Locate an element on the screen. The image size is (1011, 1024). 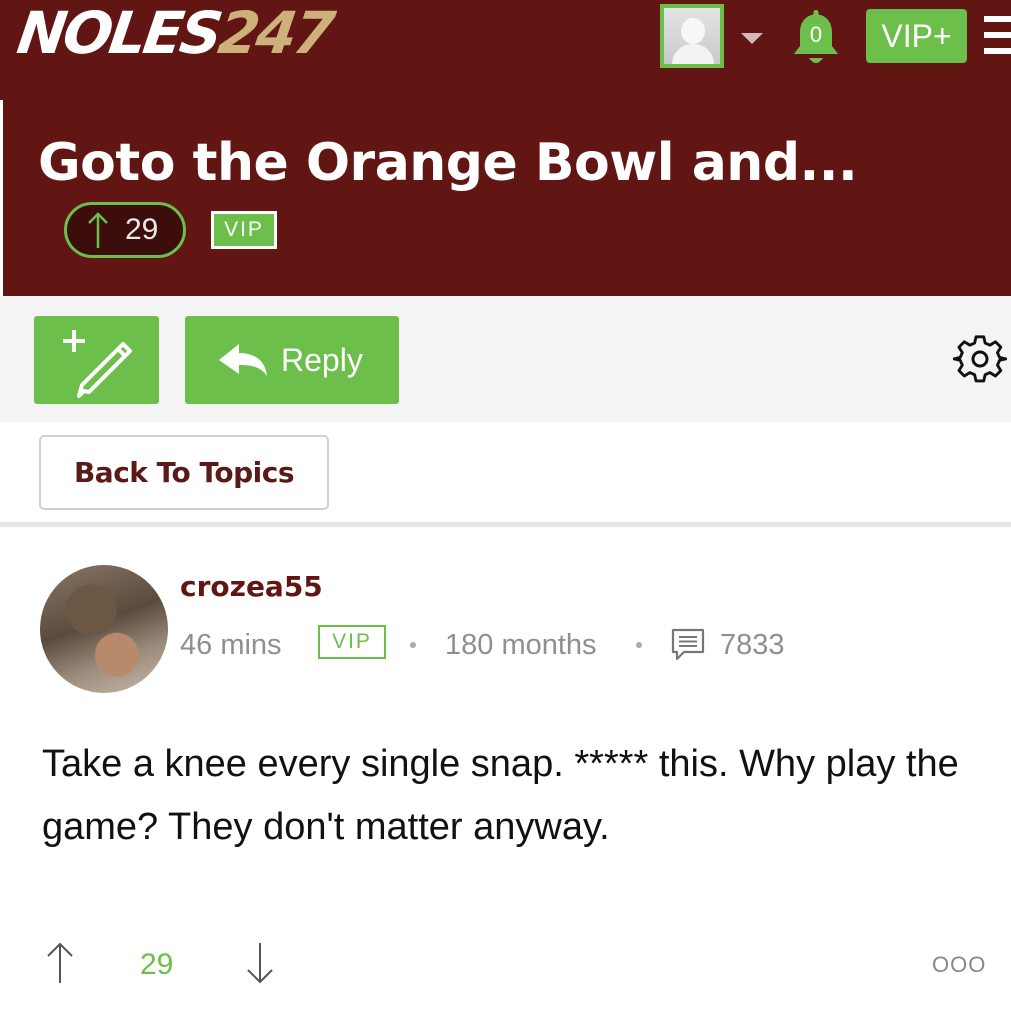
back-area: Back To Topics is located at coordinates (505, 472).